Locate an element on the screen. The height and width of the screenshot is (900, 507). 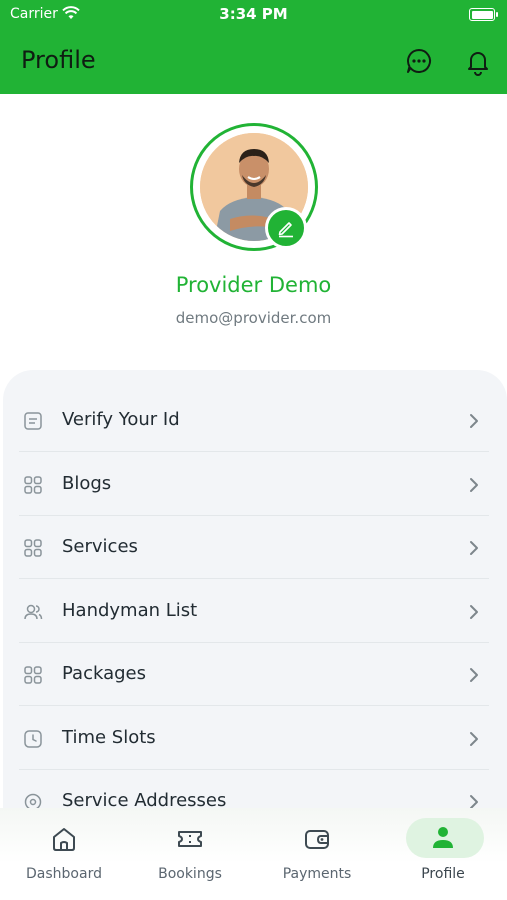
menu-item-label: Blogs is located at coordinates (87, 483).